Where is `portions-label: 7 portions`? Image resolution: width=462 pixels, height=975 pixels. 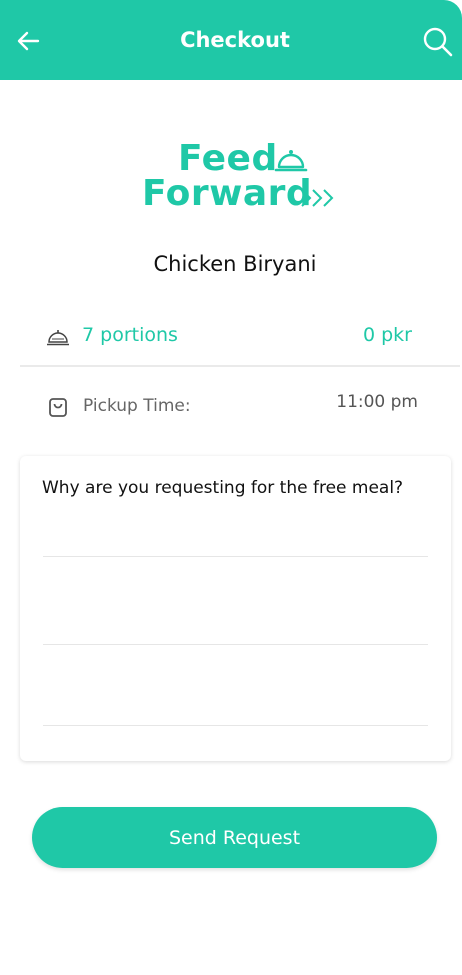 portions-label: 7 portions is located at coordinates (130, 335).